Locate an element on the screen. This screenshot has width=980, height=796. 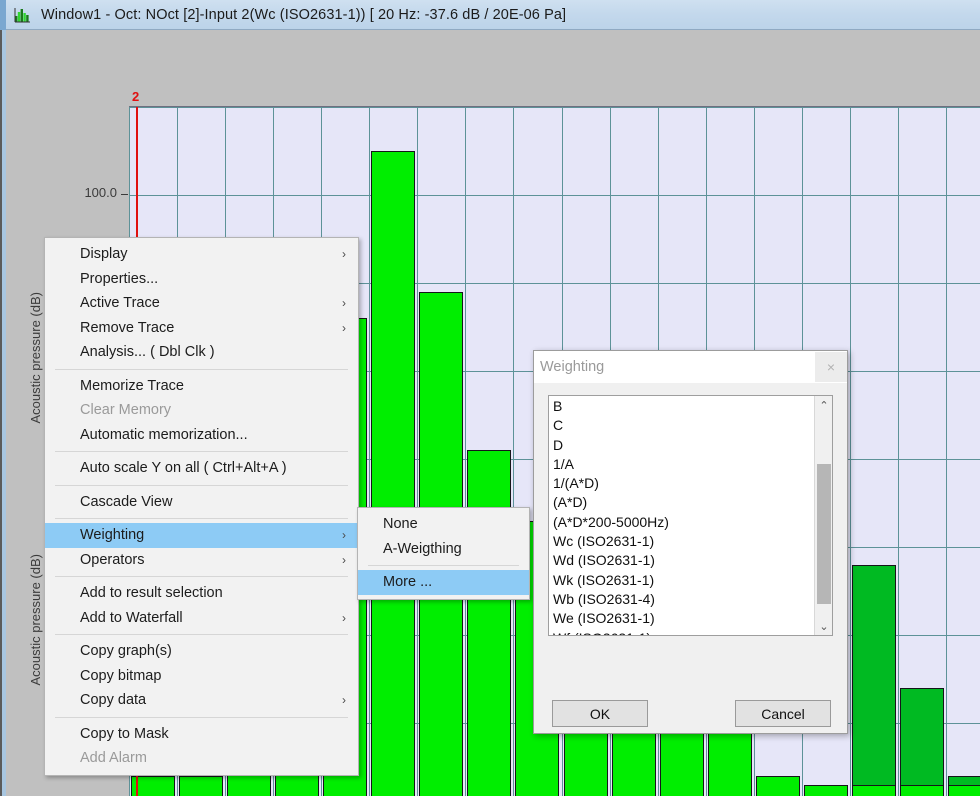
menu-item-memorize-trace: Memorize Trace is located at coordinates (201, 386).